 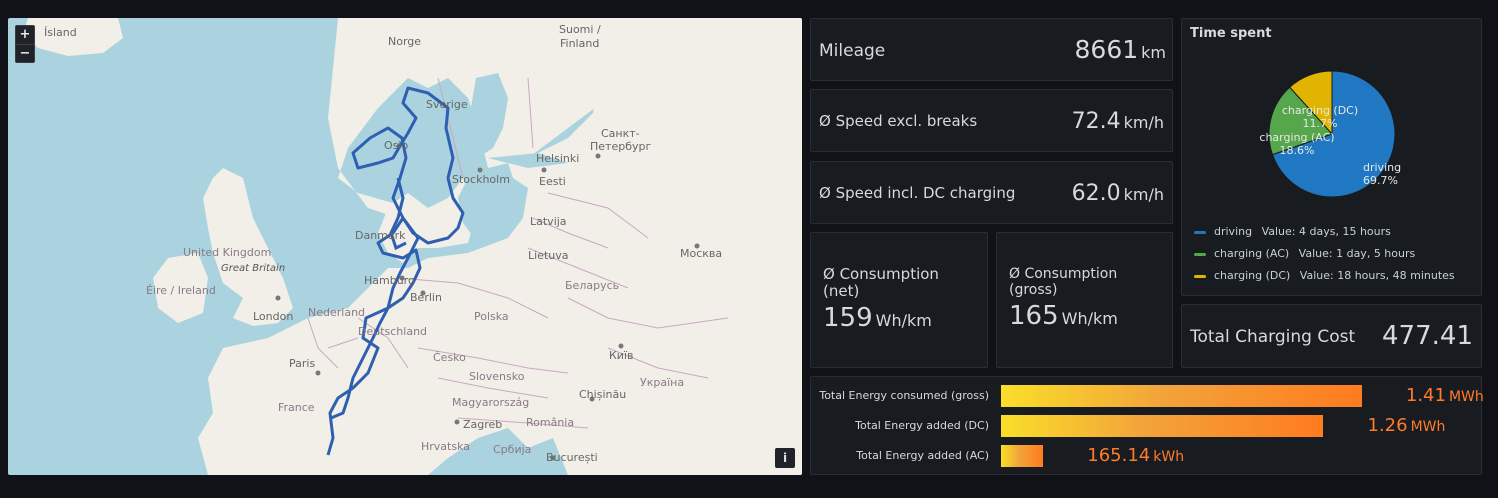 What do you see at coordinates (701, 253) in the screenshot?
I see `map-label-moskva: Москва` at bounding box center [701, 253].